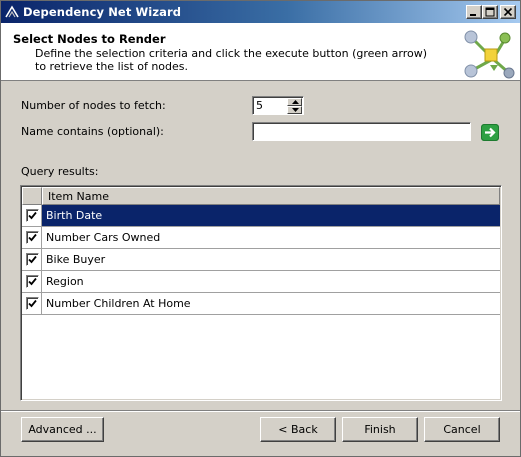  What do you see at coordinates (474, 12) in the screenshot?
I see `minimize-button` at bounding box center [474, 12].